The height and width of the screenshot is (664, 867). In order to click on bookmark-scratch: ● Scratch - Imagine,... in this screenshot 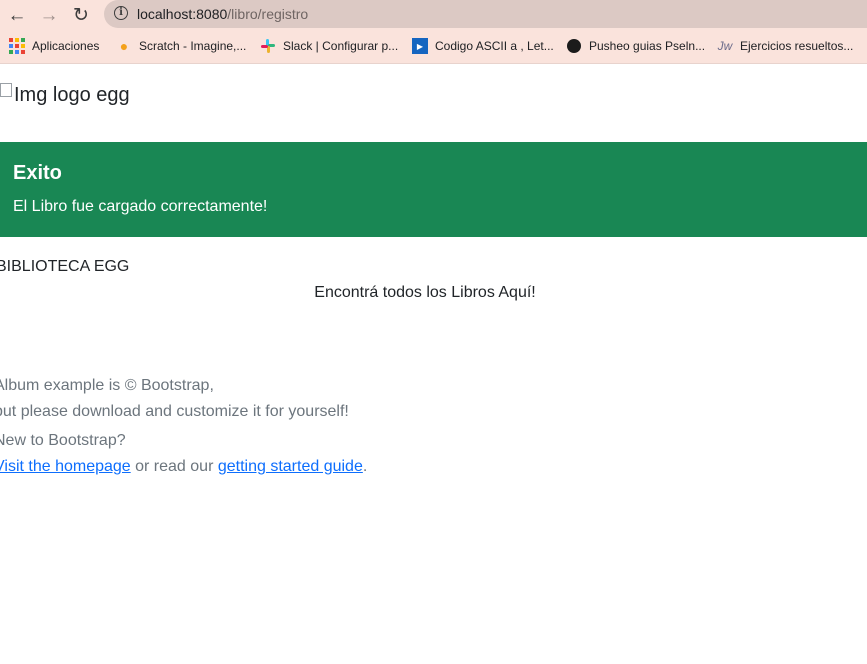, I will do `click(181, 46)`.